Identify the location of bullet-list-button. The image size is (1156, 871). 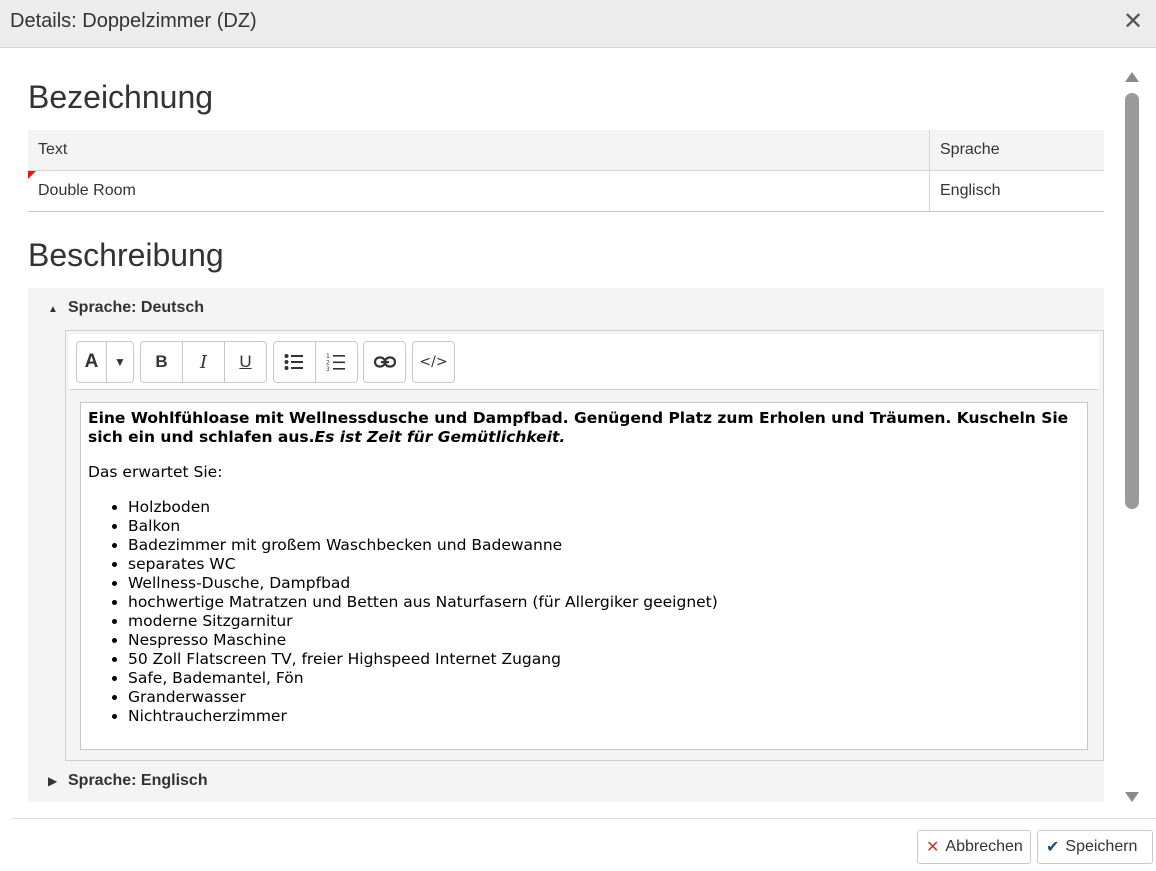
(295, 362).